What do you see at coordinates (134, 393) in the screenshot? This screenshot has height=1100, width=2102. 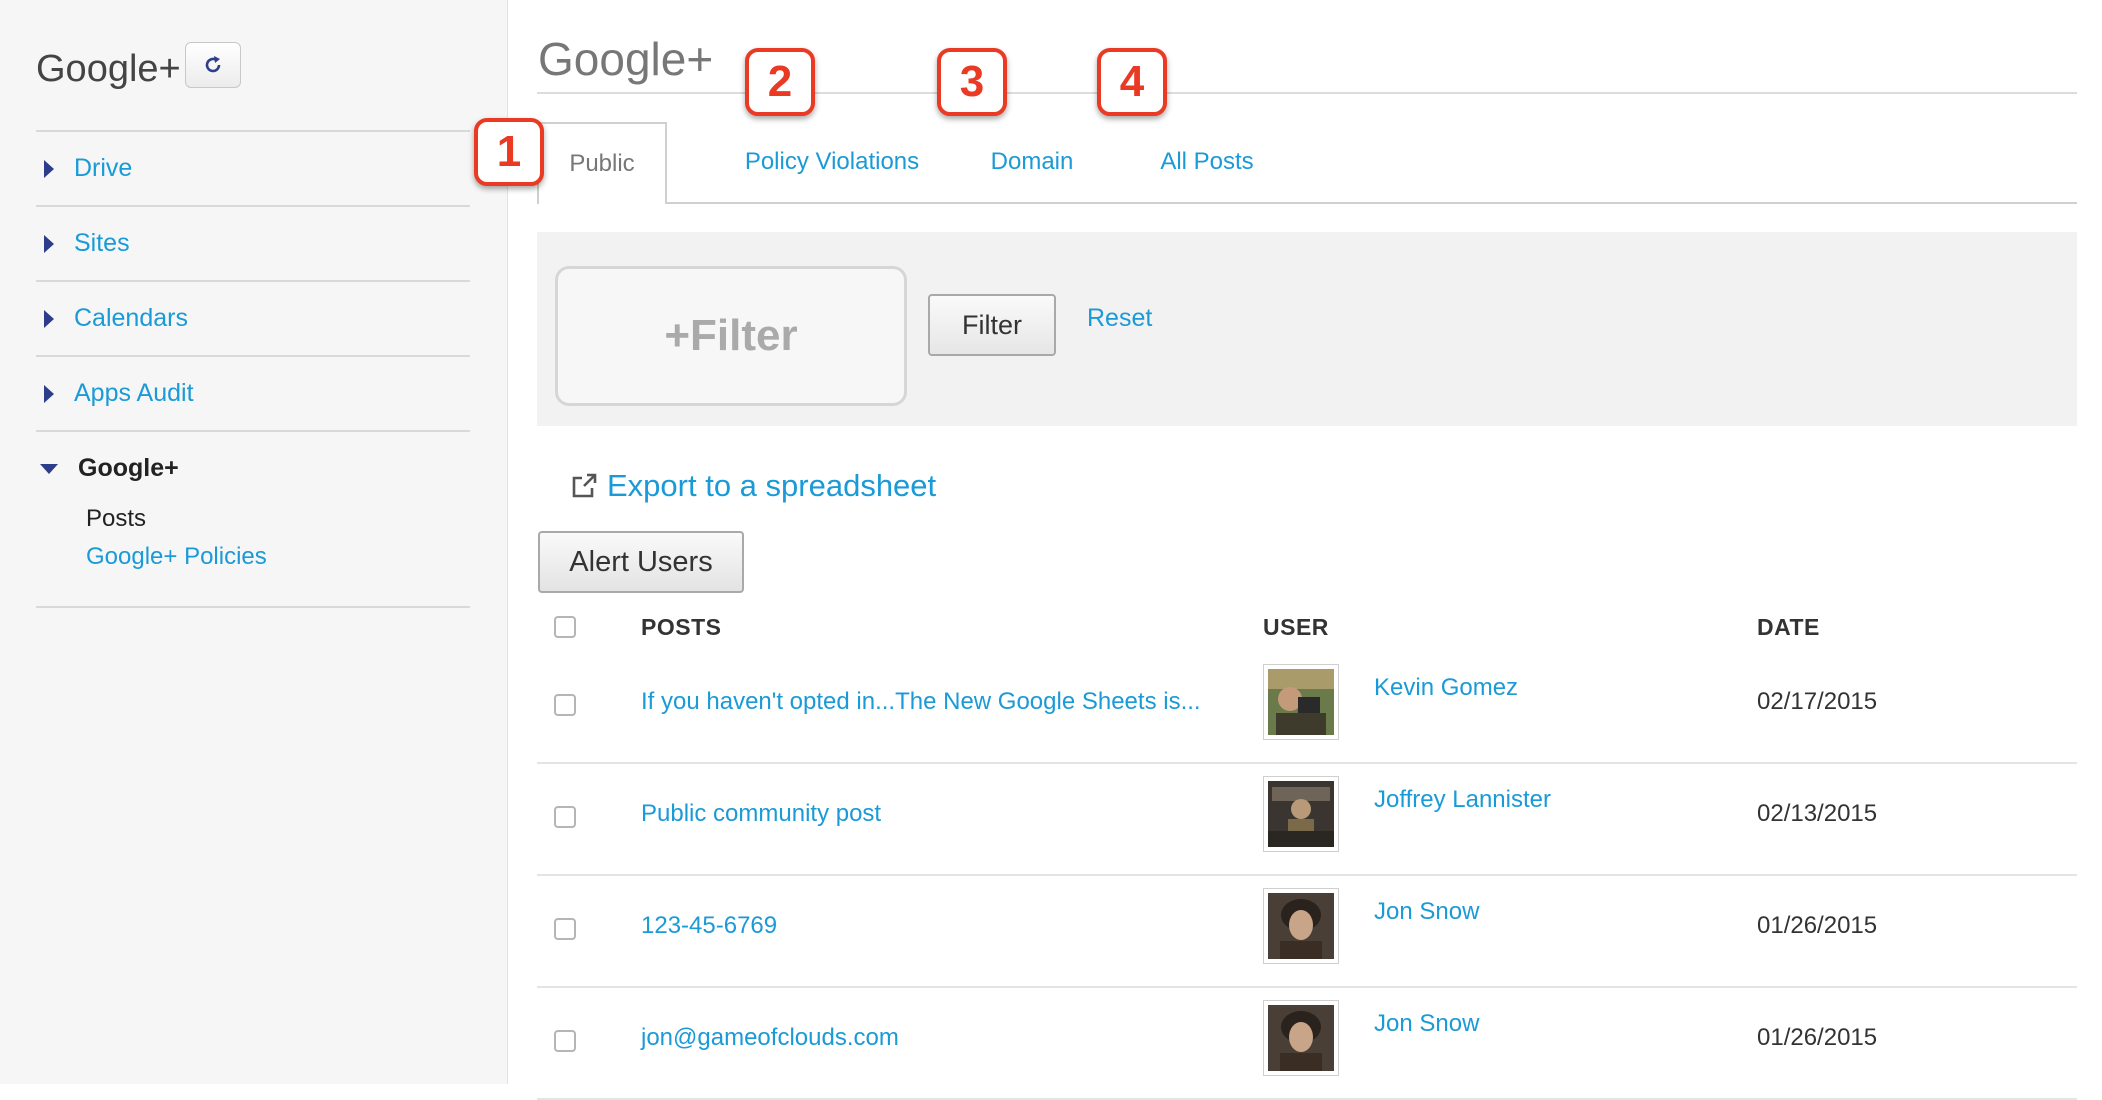 I see `sidebar-item-label: Apps Audit` at bounding box center [134, 393].